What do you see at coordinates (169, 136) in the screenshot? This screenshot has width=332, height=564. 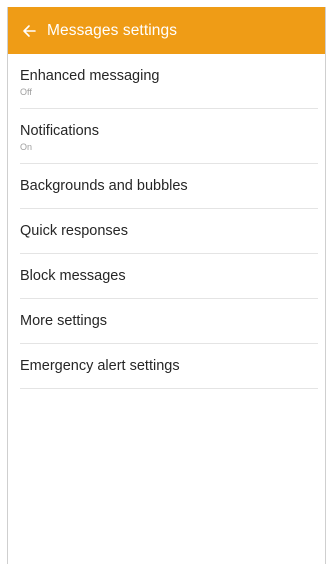 I see `setting-notifications: Notifications On` at bounding box center [169, 136].